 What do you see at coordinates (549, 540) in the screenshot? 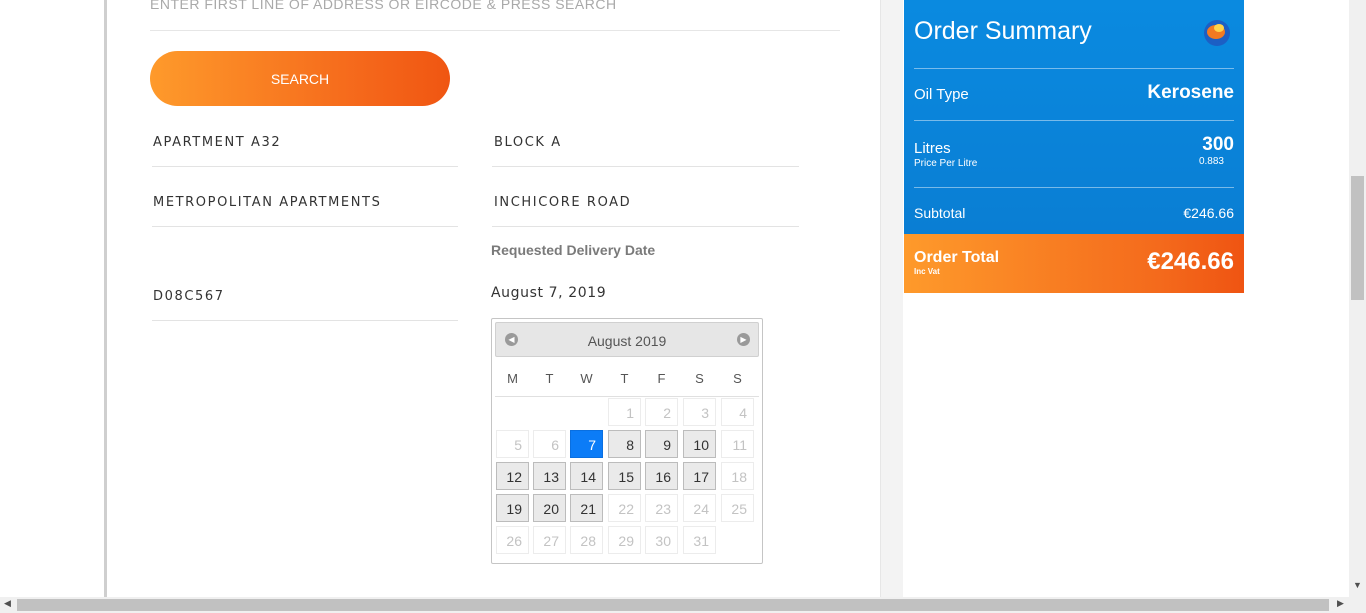
I see `calendar-day: 27` at bounding box center [549, 540].